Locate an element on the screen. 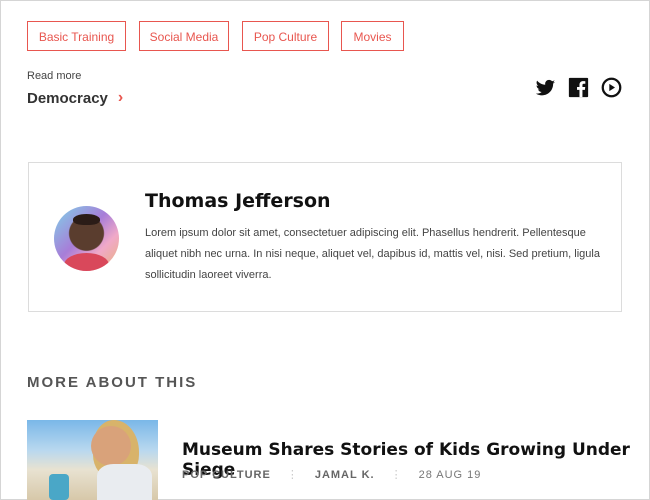 The width and height of the screenshot is (650, 500). article-meta: POP CULTURE ⋮ JAMAL K. ⋮ 28 AUG 19 is located at coordinates (332, 475).